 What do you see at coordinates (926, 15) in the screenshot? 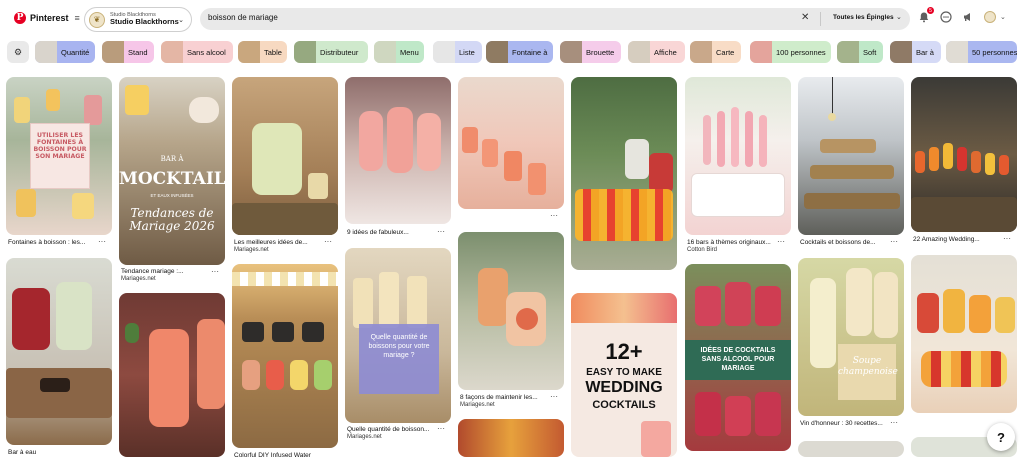
I see `bell-icon: 5` at bounding box center [926, 15].